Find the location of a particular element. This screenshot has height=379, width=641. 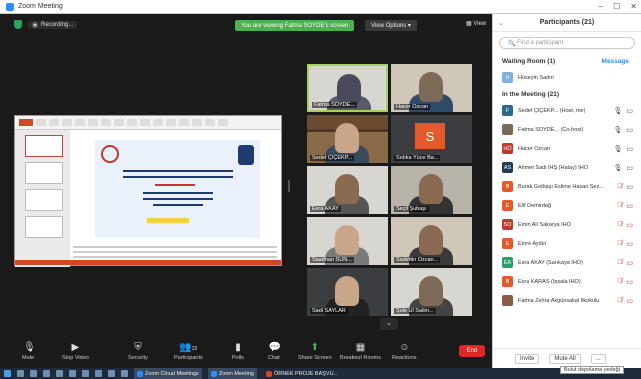

powerpoint-icon is located at coordinates (124, 373).